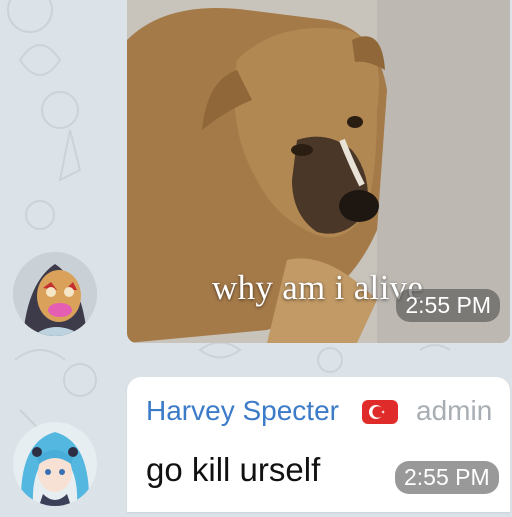 This screenshot has width=512, height=517. Describe the element at coordinates (448, 305) in the screenshot. I see `photo-timestamp: 2:55 PM` at that location.